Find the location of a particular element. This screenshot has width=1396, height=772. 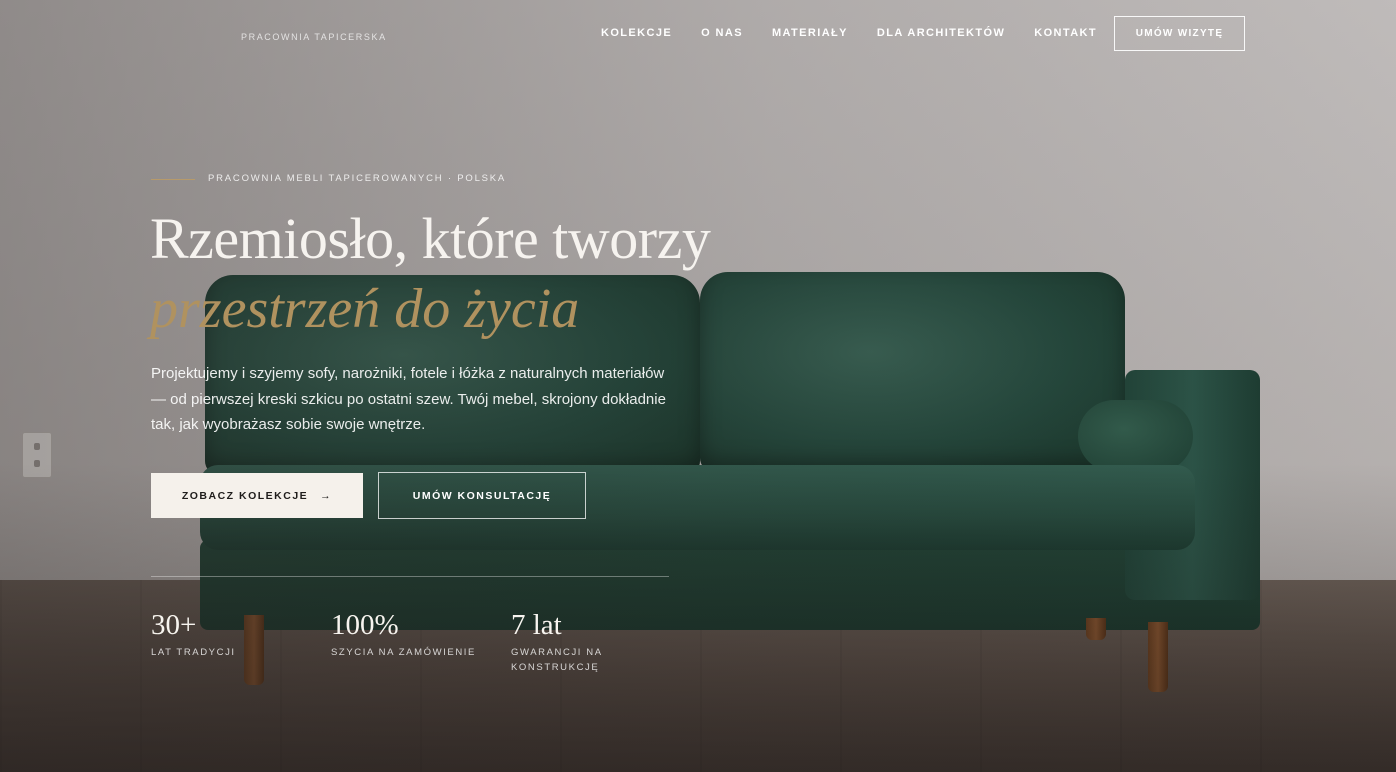

stat-custom-made: 100% SZYCIA NA ZAMÓWIENIE is located at coordinates (403, 634).